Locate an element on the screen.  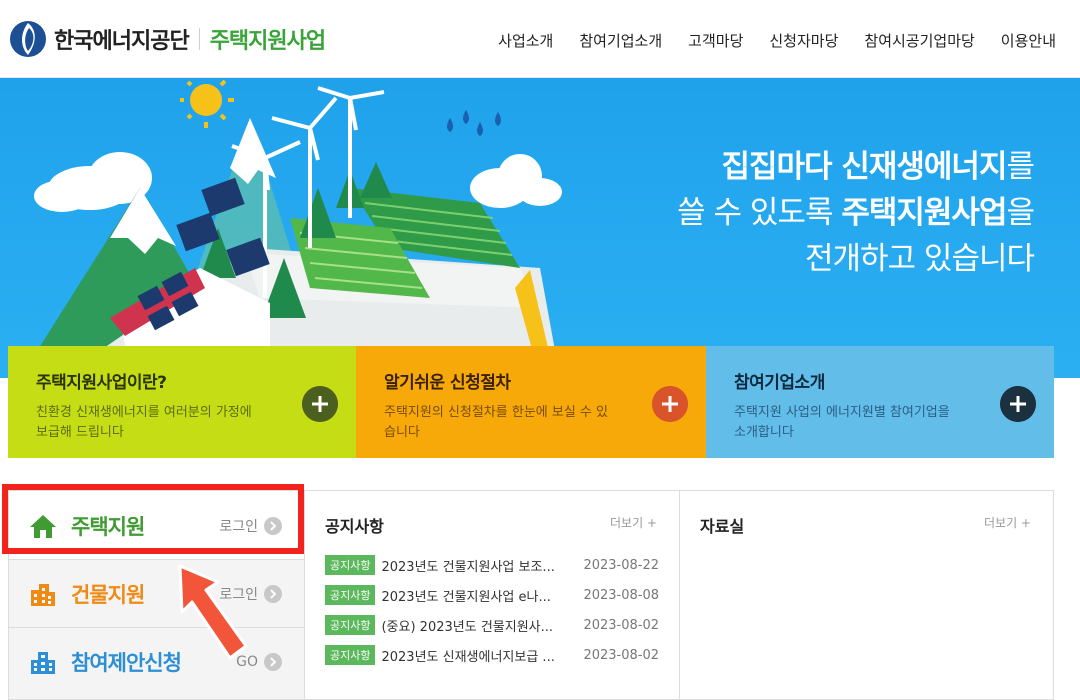
quick-link-desc: 주택지원 사업의 에너지원별 참여기업을 소개합니다 is located at coordinates (842, 422).